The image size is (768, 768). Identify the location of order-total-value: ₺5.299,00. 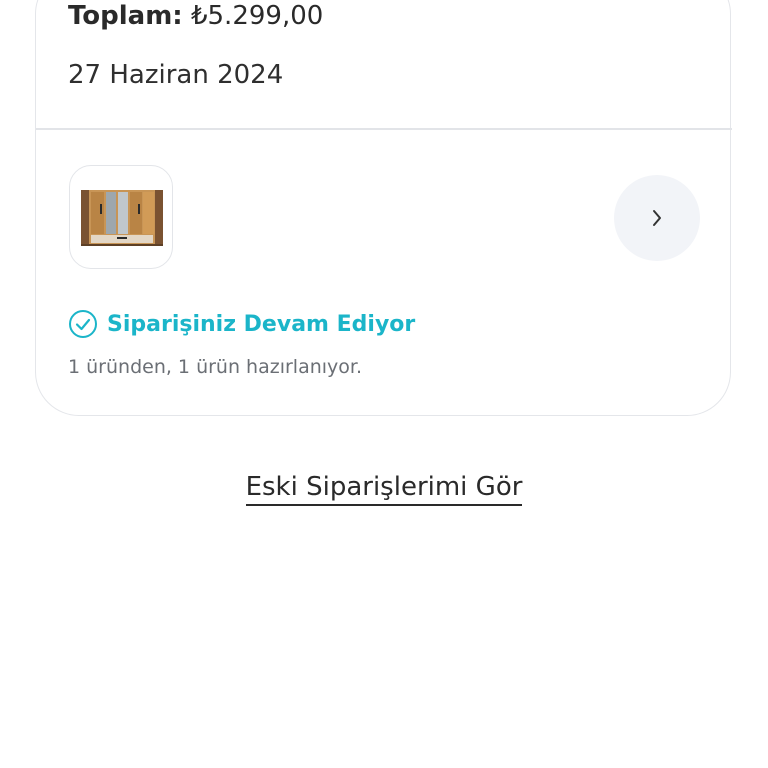
(257, 16).